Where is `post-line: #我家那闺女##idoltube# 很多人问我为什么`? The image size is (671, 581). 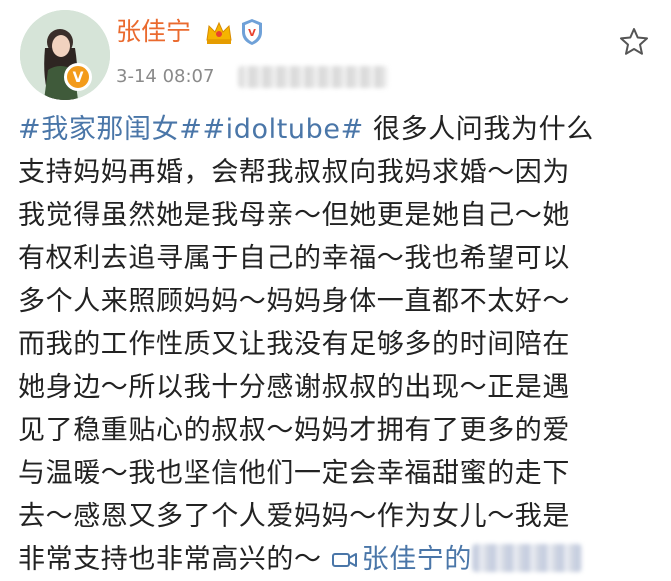
post-line: #我家那闺女##idoltube# 很多人问我为什么 is located at coordinates (338, 129).